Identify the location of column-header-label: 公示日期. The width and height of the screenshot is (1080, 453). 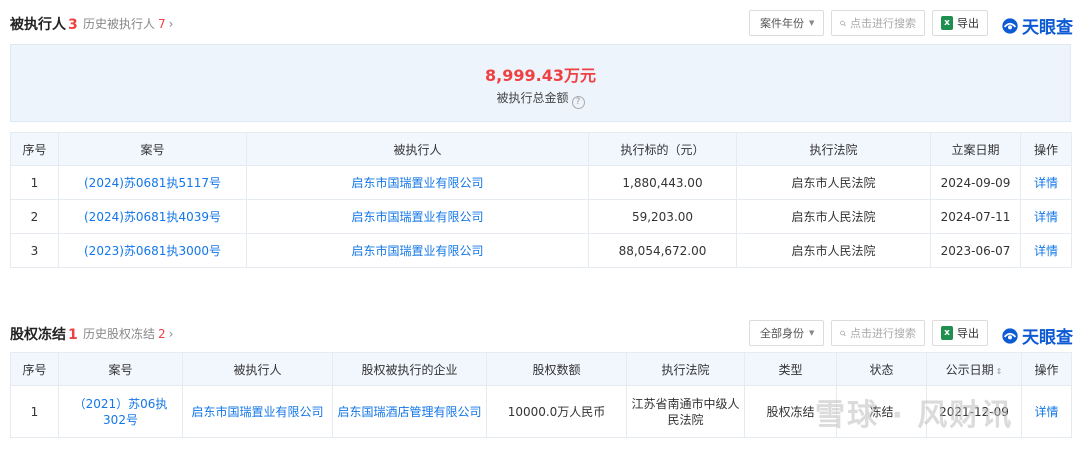
(970, 370).